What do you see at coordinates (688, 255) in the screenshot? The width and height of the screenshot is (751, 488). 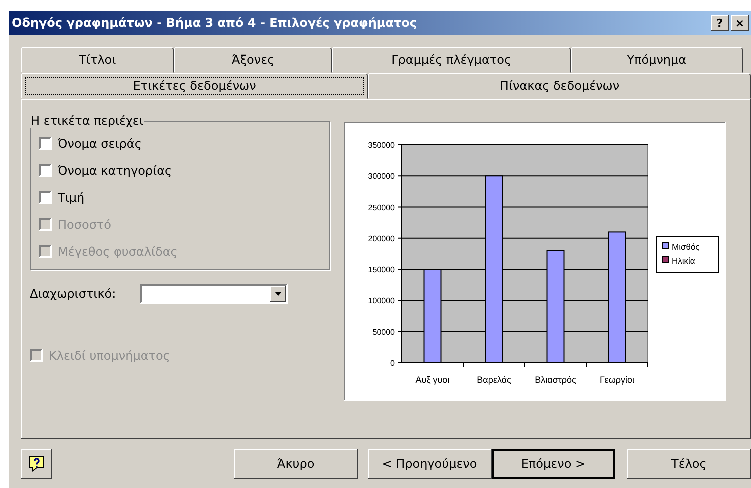 I see `legend-box` at bounding box center [688, 255].